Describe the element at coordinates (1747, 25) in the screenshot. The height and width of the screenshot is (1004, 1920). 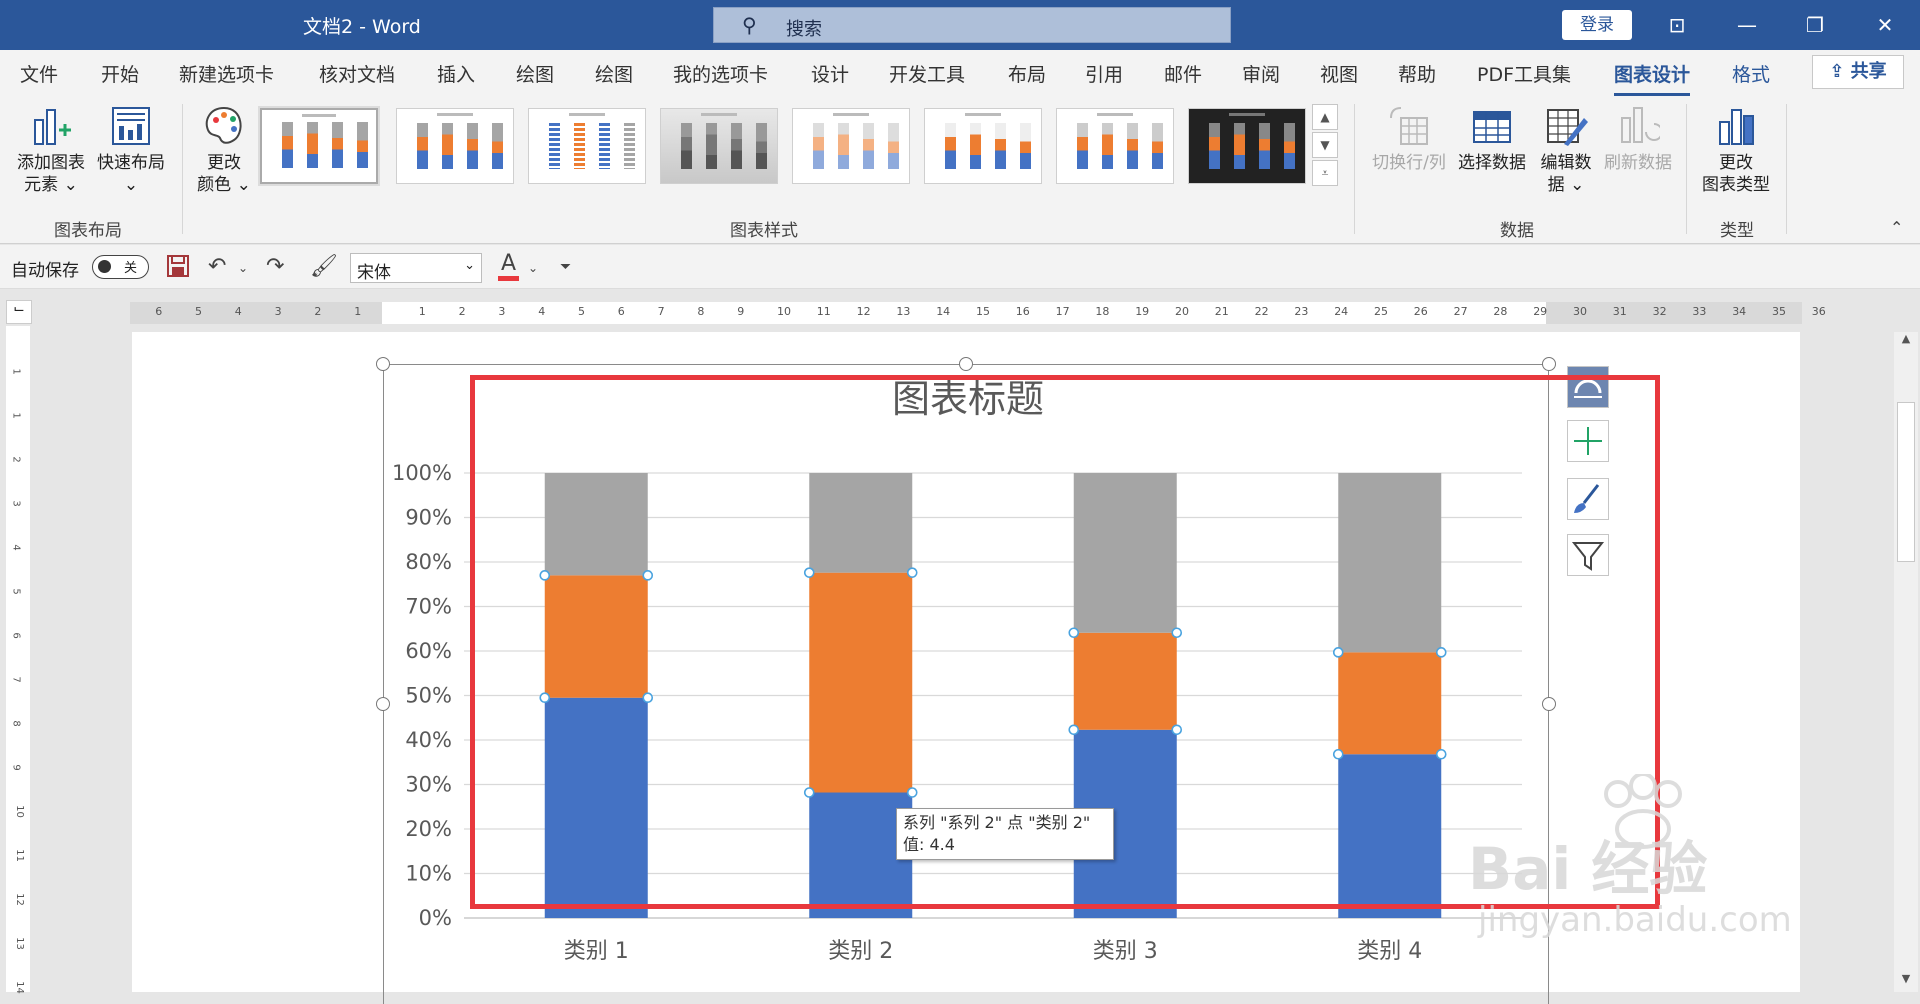
I see `minimize-icon: —` at that location.